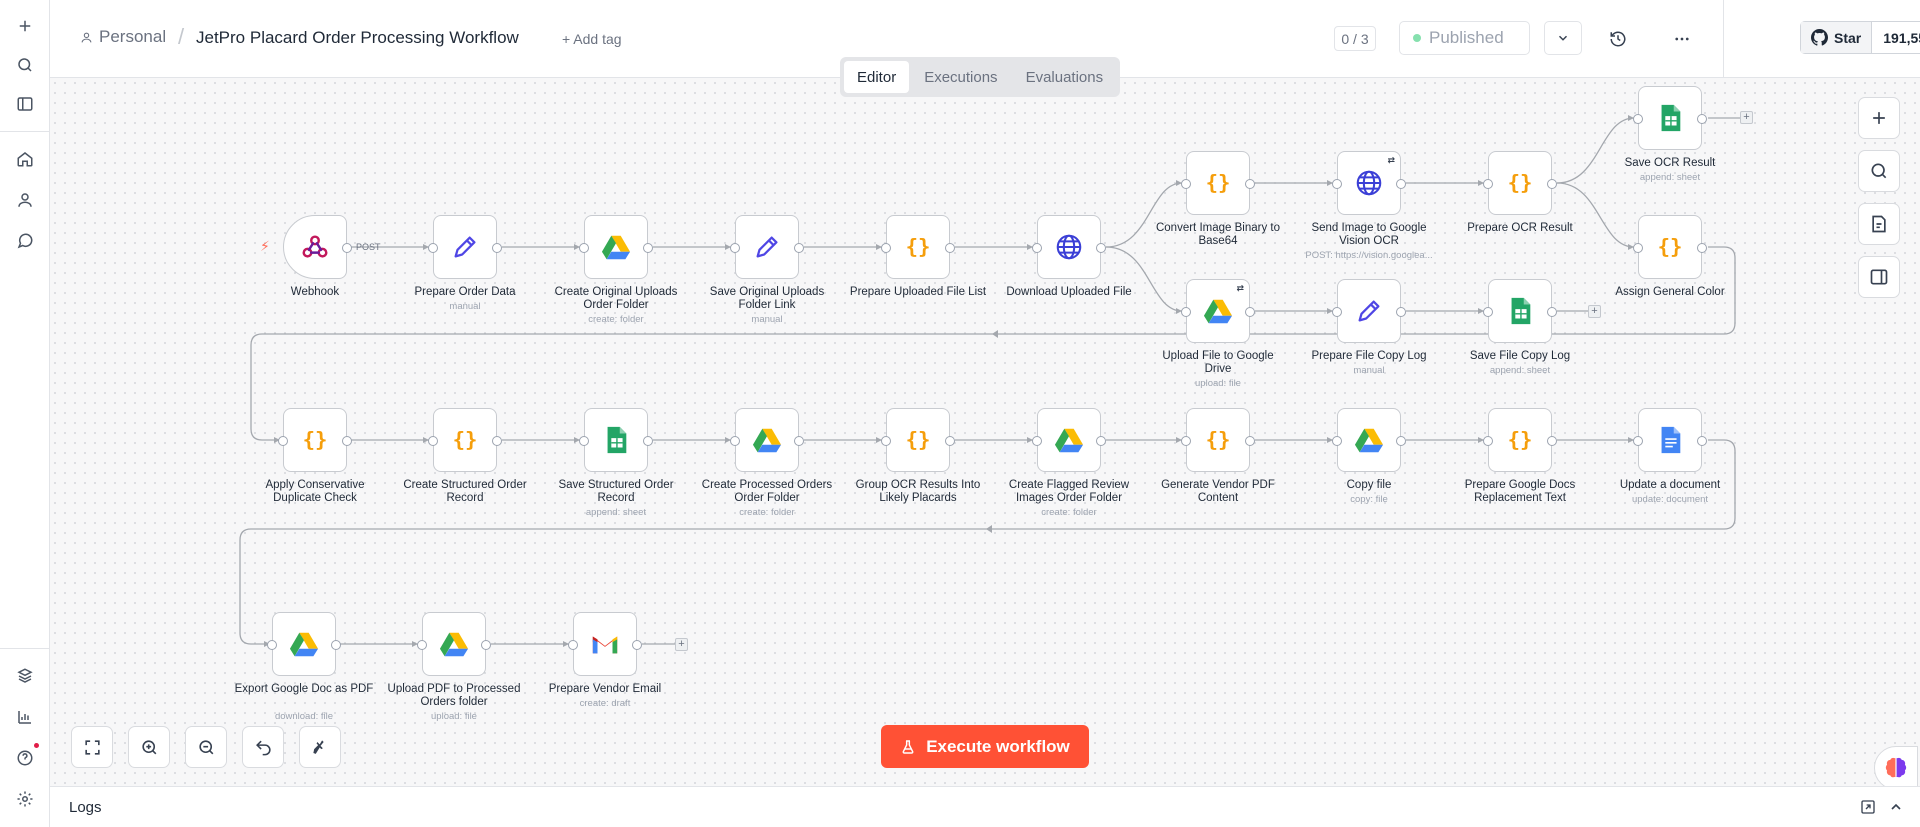 The image size is (1920, 827). Describe the element at coordinates (1369, 440) in the screenshot. I see `node-copy-file` at that location.